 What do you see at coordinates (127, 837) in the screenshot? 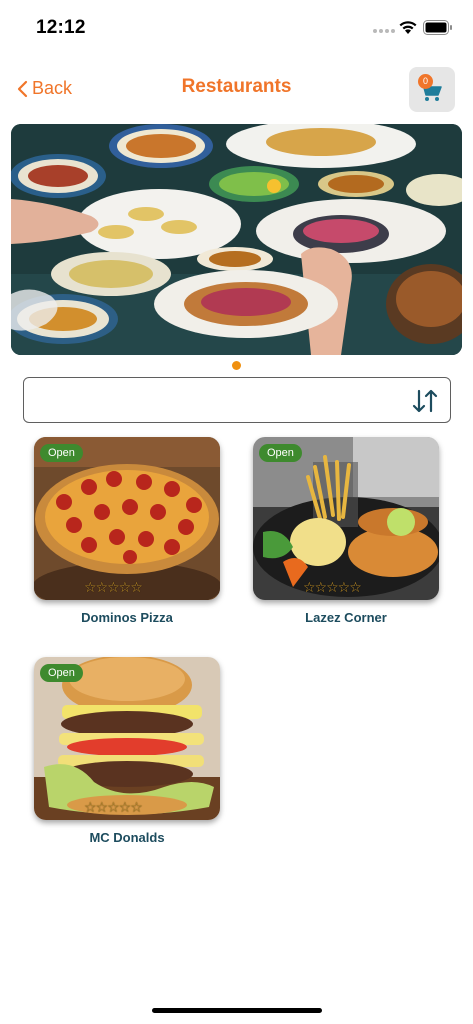
I see `restaurant-name: MC Donalds` at bounding box center [127, 837].